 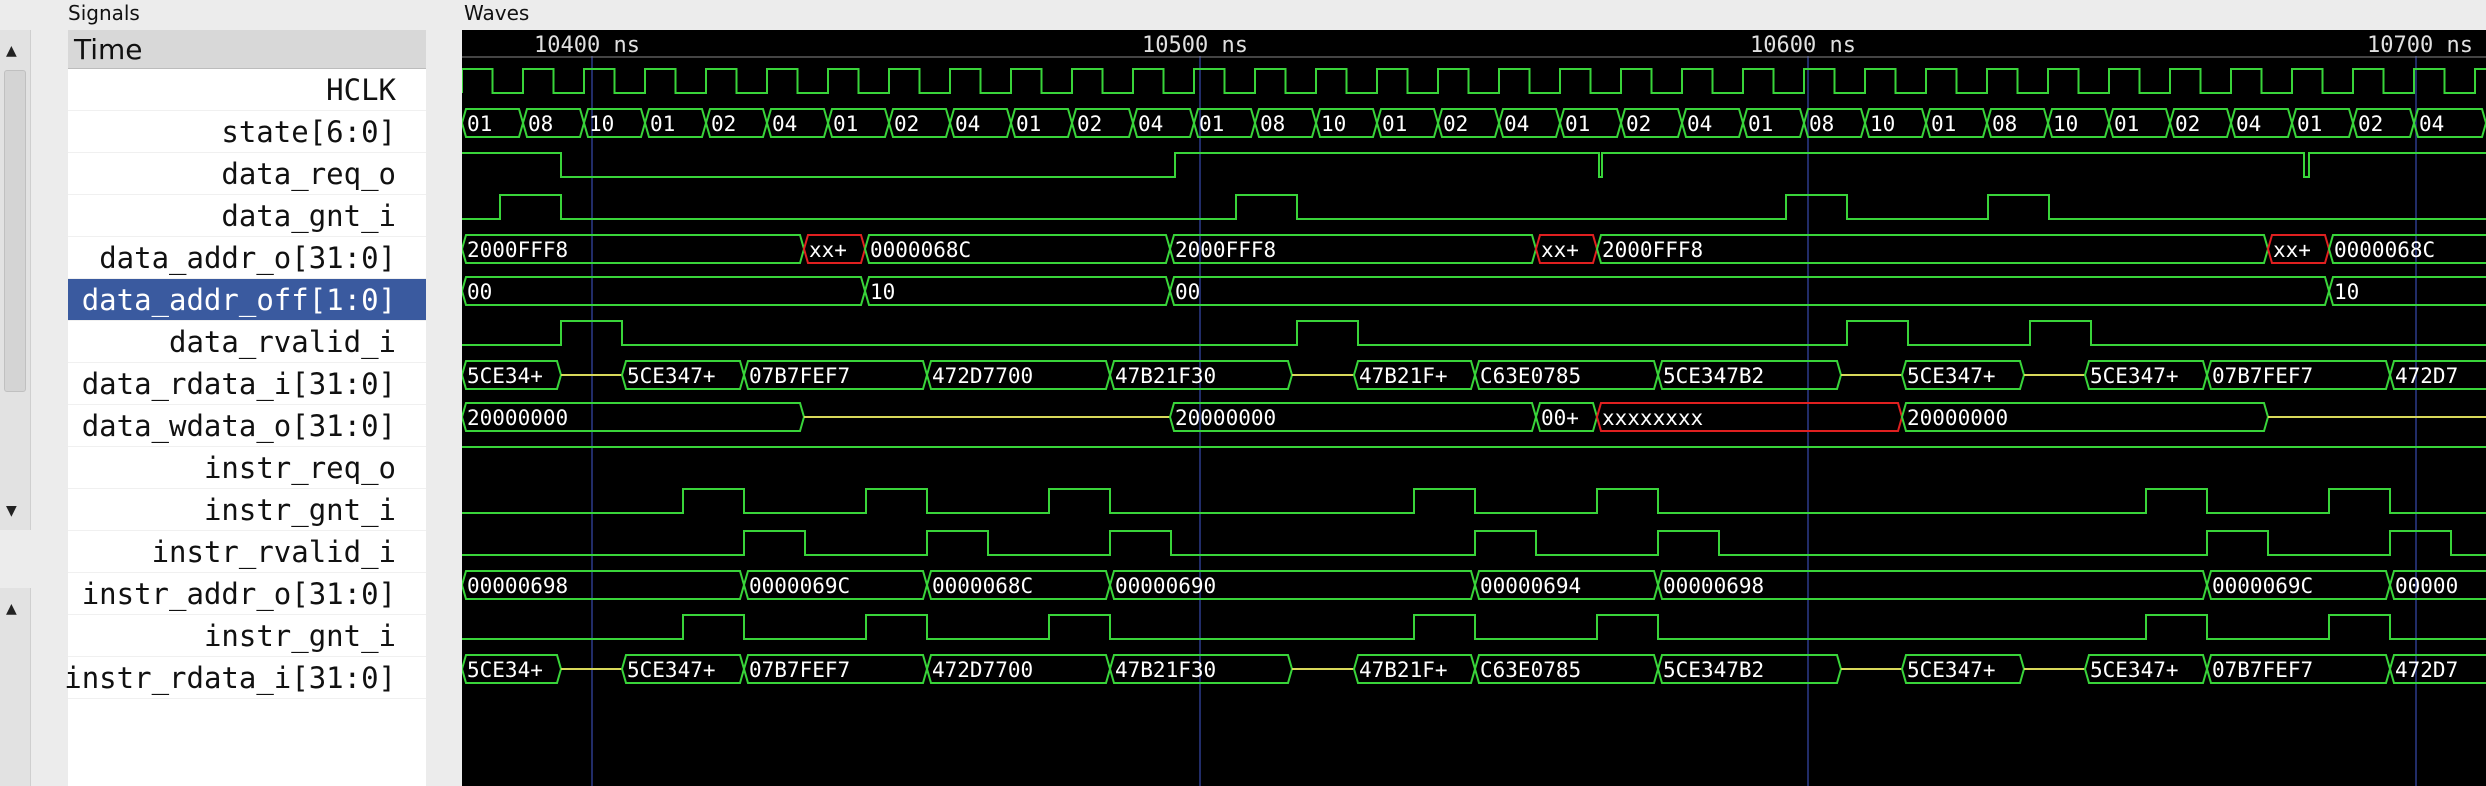 I want to click on signals-frame-title: Signals, so click(x=104, y=13).